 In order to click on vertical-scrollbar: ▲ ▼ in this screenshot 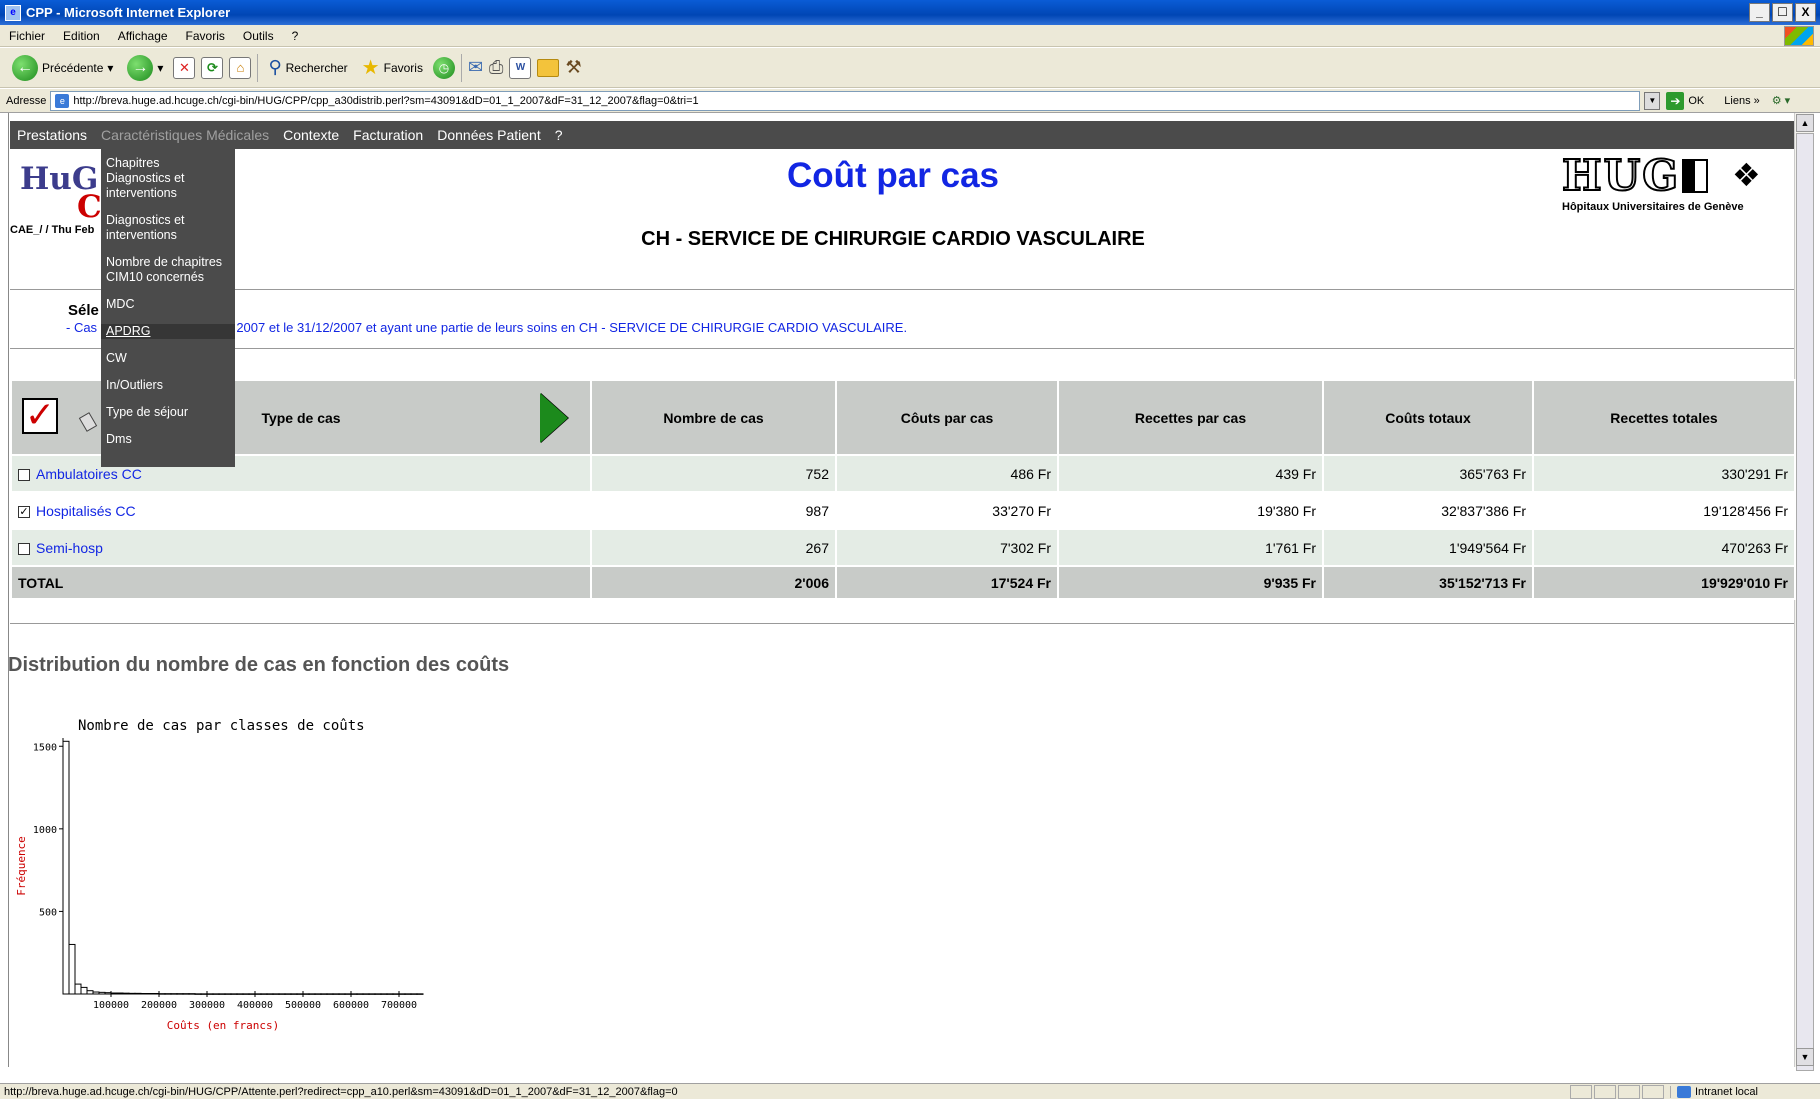, I will do `click(1804, 592)`.